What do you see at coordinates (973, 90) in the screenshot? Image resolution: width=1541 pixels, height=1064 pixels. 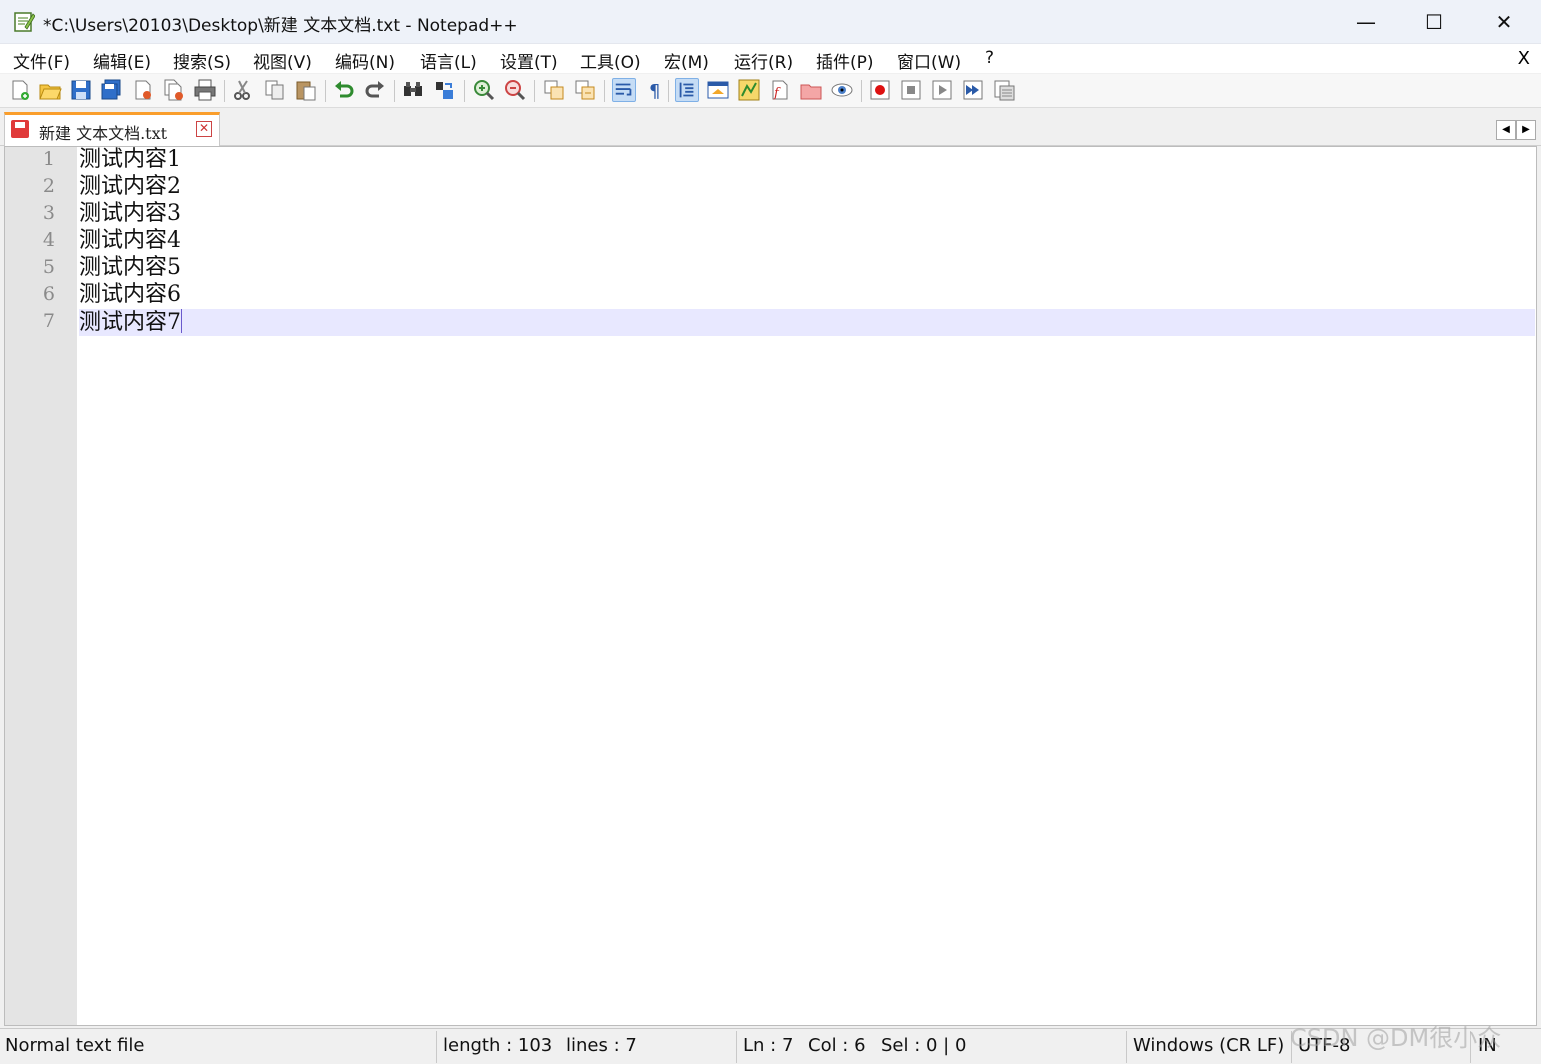 I see `run-macro-multiple-icon` at bounding box center [973, 90].